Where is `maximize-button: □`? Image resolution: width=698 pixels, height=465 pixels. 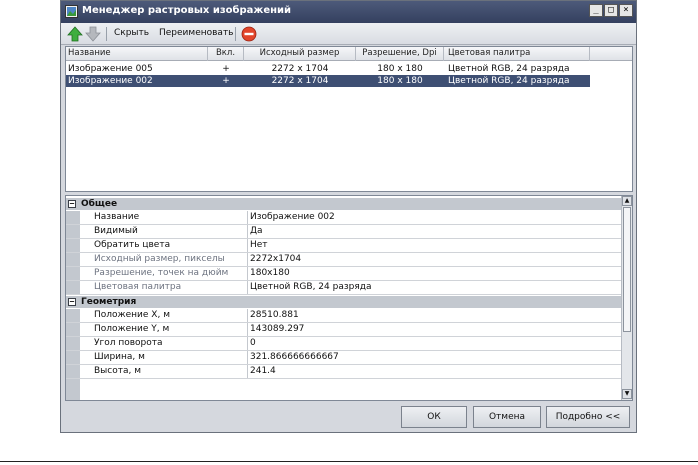
maximize-button: □ is located at coordinates (611, 10).